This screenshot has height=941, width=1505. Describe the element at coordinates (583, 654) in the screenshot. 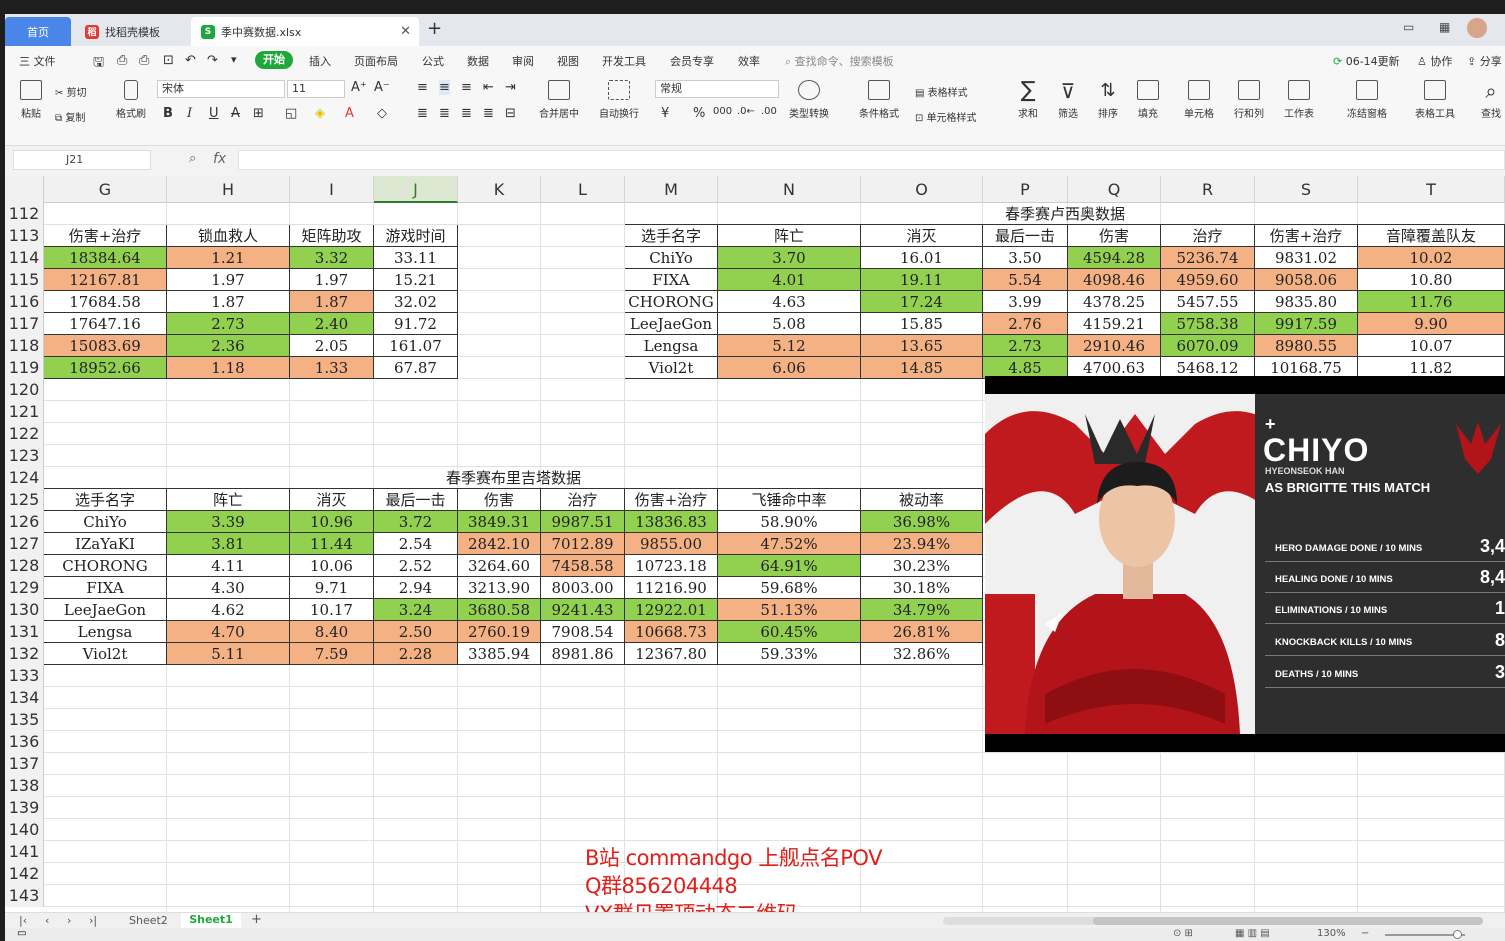

I see `table3-cell: 8981.86` at that location.